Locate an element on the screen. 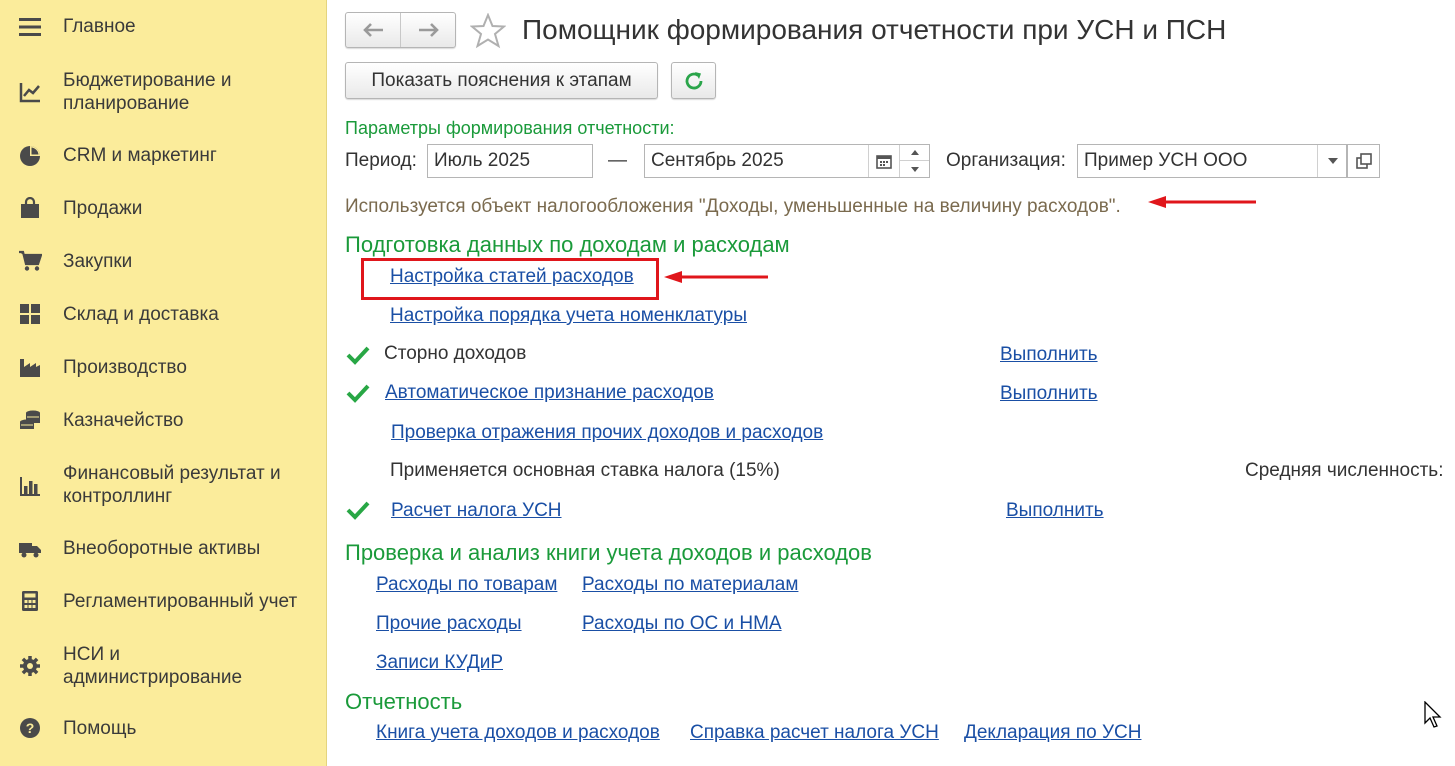  other-expenses-link: Прочие расходы is located at coordinates (449, 624).